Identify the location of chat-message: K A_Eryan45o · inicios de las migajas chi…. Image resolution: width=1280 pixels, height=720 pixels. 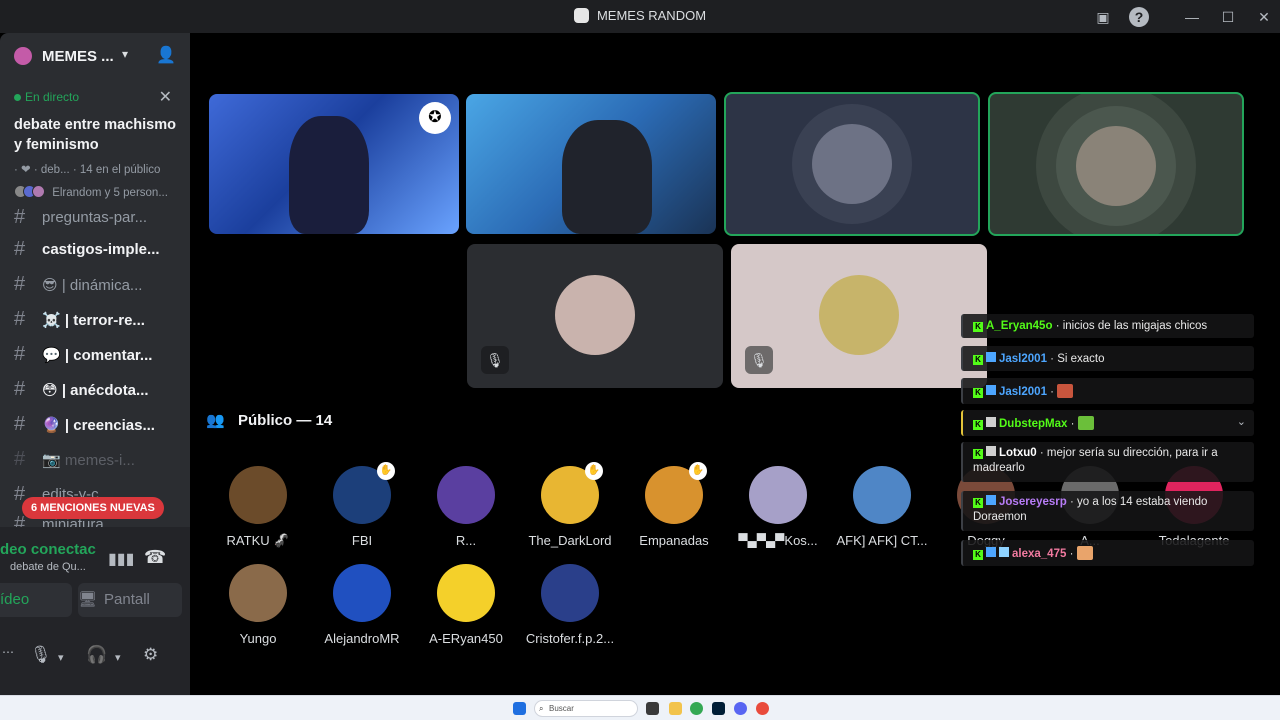
(1107, 326).